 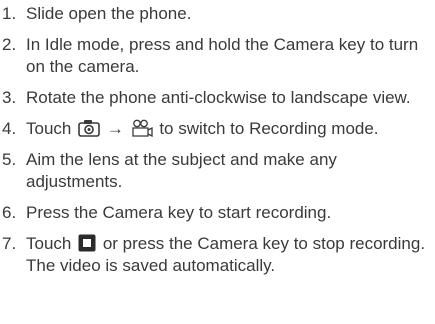 What do you see at coordinates (9, 44) in the screenshot?
I see `step-number: 2.` at bounding box center [9, 44].